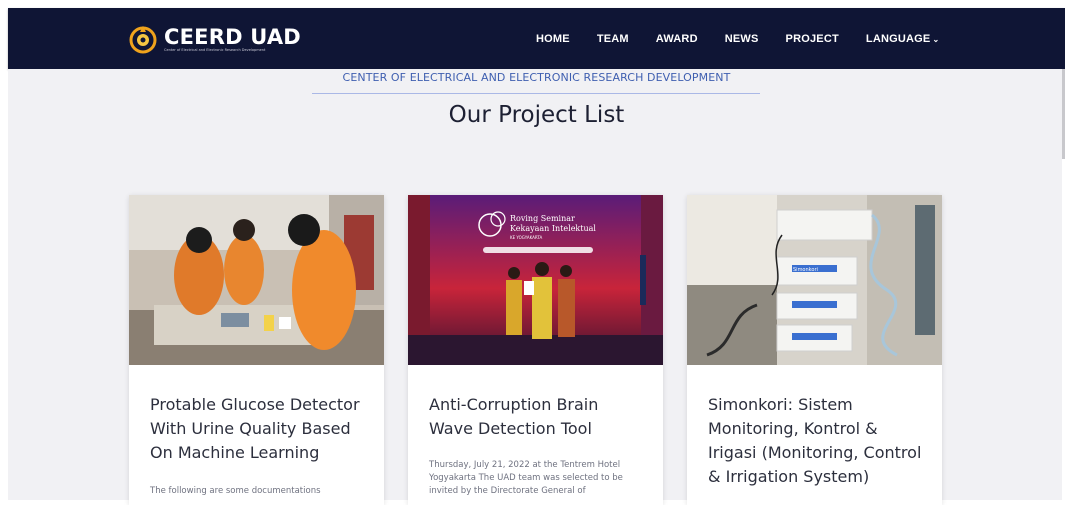  Describe the element at coordinates (677, 39) in the screenshot. I see `nav-item-award: AWARD` at that location.